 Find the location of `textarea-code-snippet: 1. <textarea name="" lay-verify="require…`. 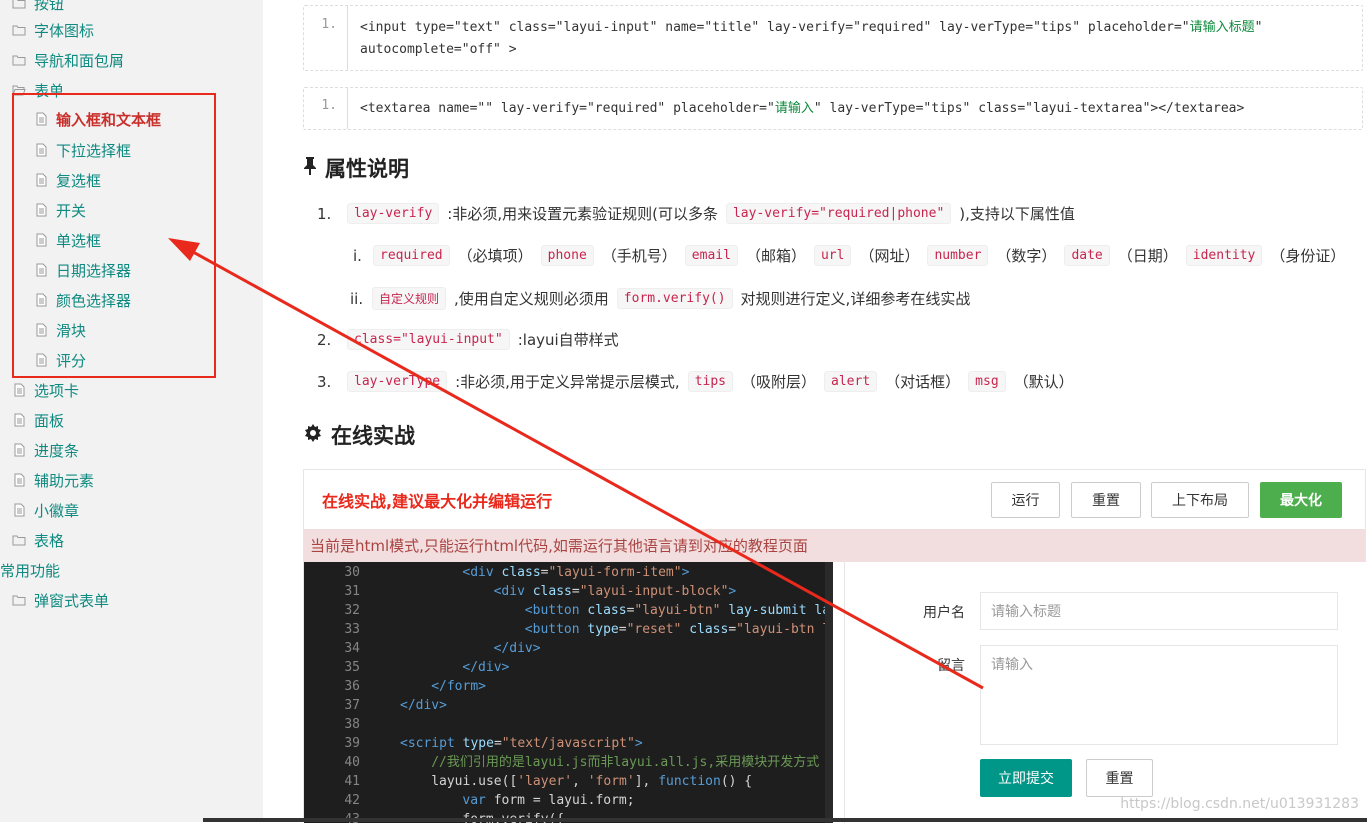

textarea-code-snippet: 1. <textarea name="" lay-verify="require… is located at coordinates (833, 108).